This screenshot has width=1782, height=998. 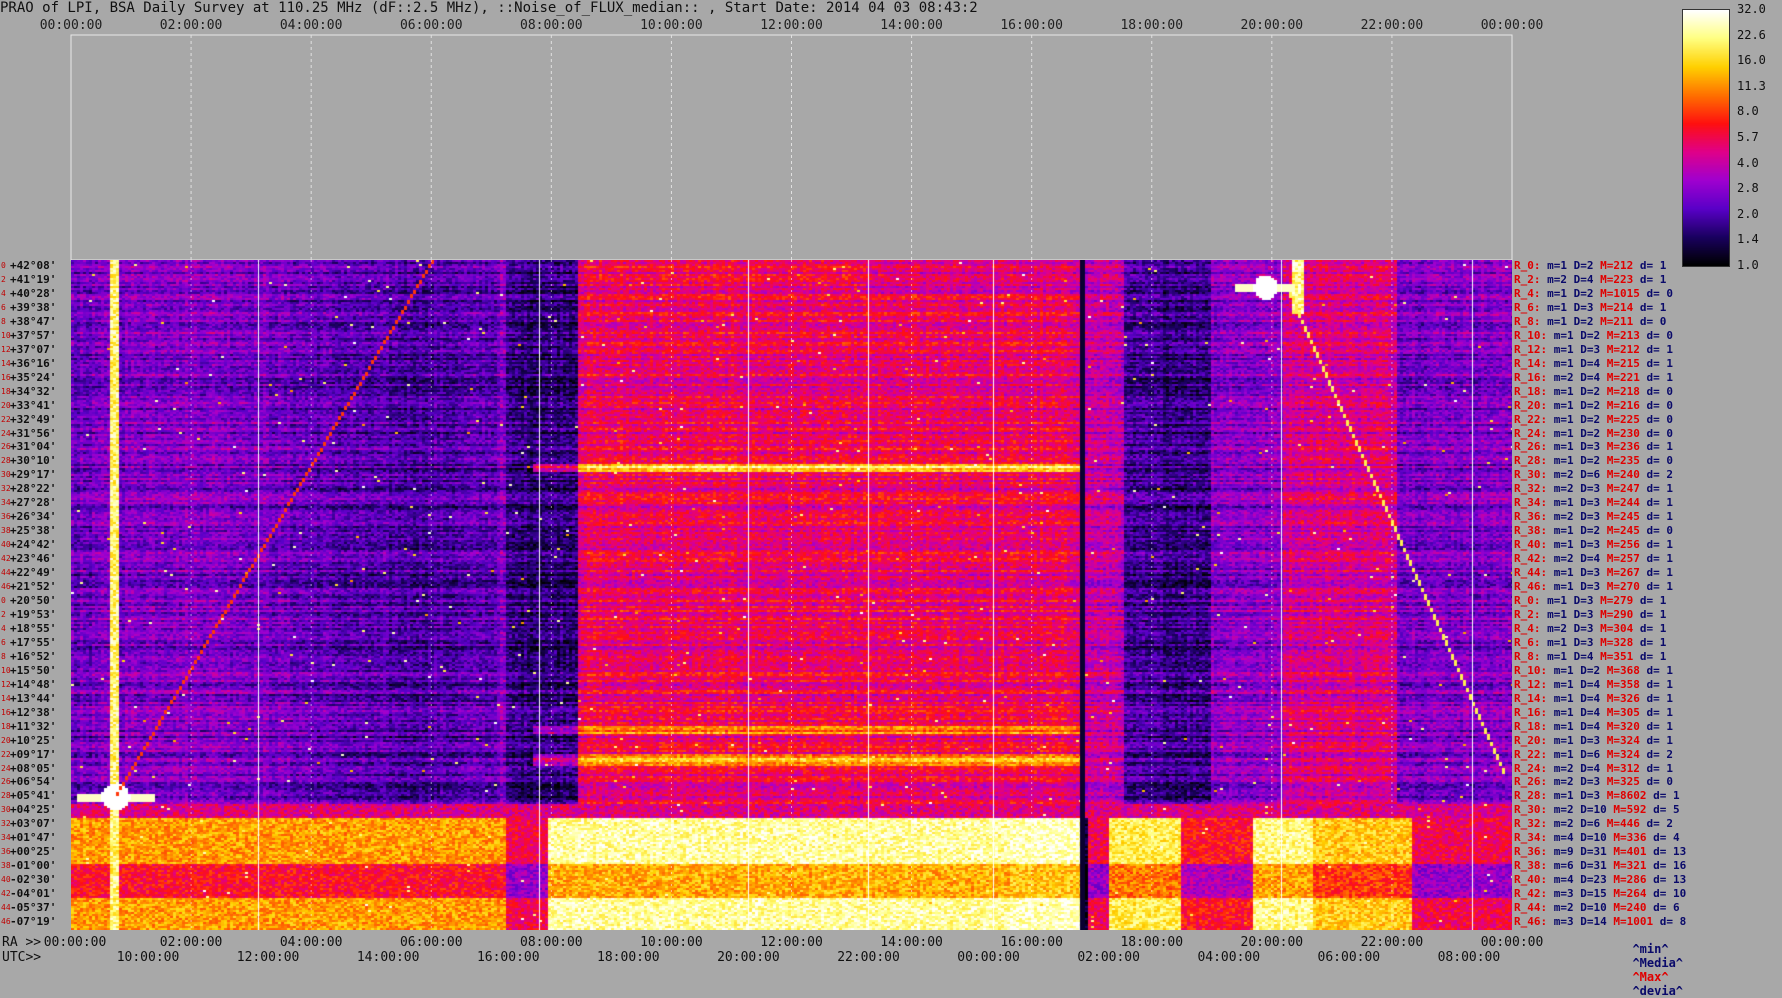 What do you see at coordinates (3, 293) in the screenshot?
I see `row-index: 4` at bounding box center [3, 293].